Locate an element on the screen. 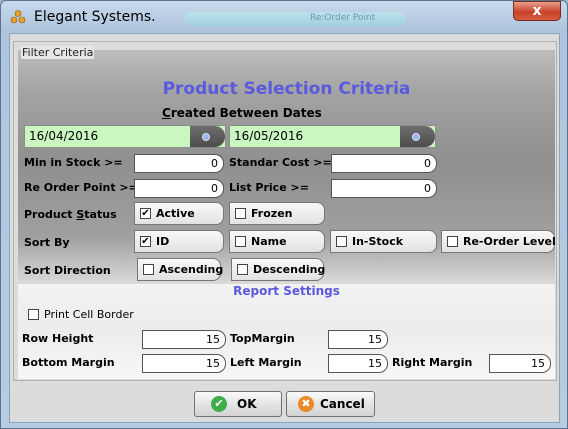 Image resolution: width=568 pixels, height=429 pixels. sort-descending-checkbox: Descending is located at coordinates (278, 269).